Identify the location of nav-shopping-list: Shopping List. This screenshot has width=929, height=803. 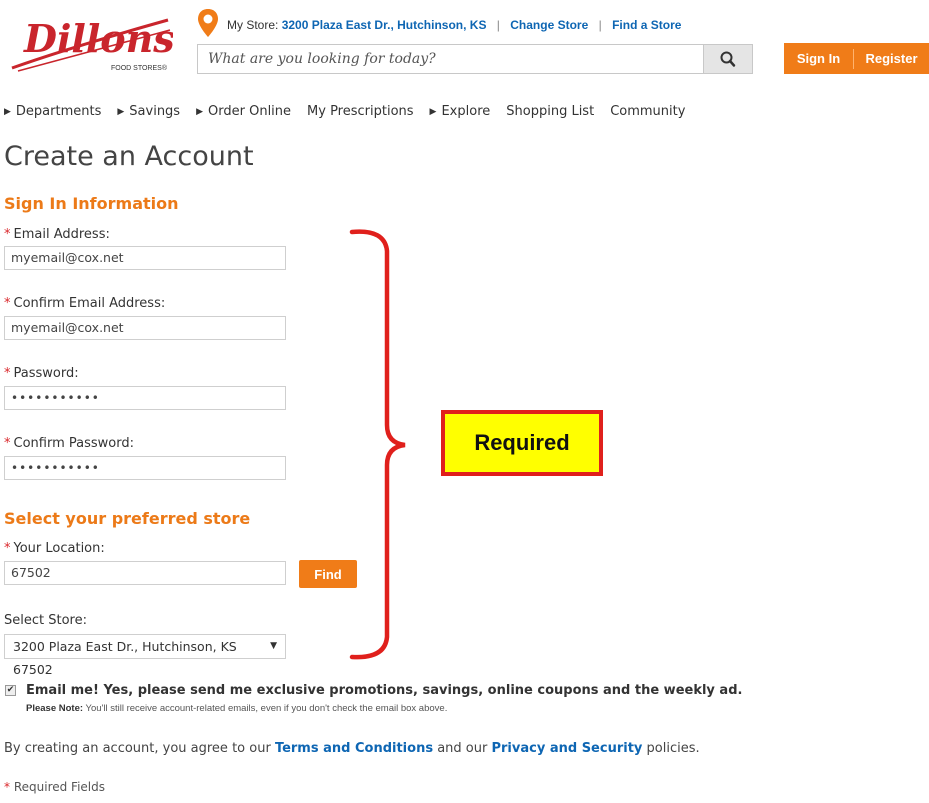
(550, 111).